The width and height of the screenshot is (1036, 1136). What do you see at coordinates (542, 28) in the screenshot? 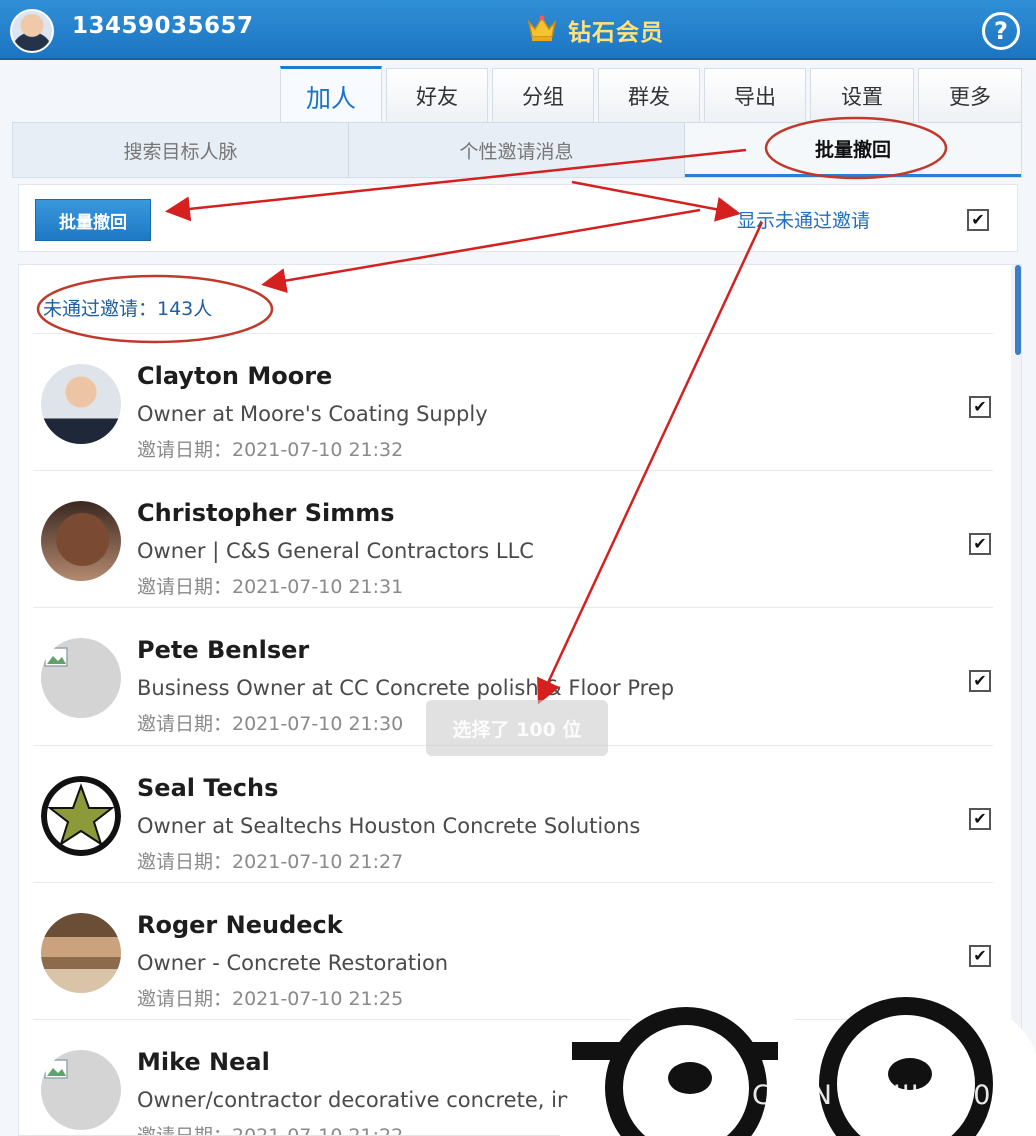
I see `crown-icon` at bounding box center [542, 28].